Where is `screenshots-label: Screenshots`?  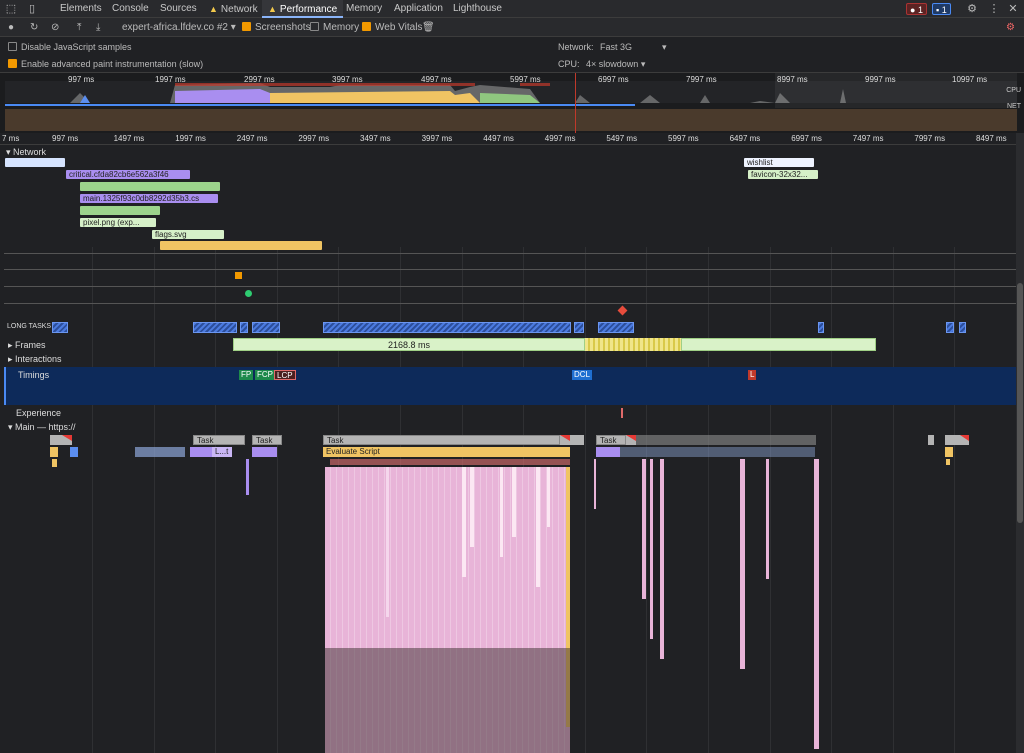
screenshots-label: Screenshots is located at coordinates (283, 27).